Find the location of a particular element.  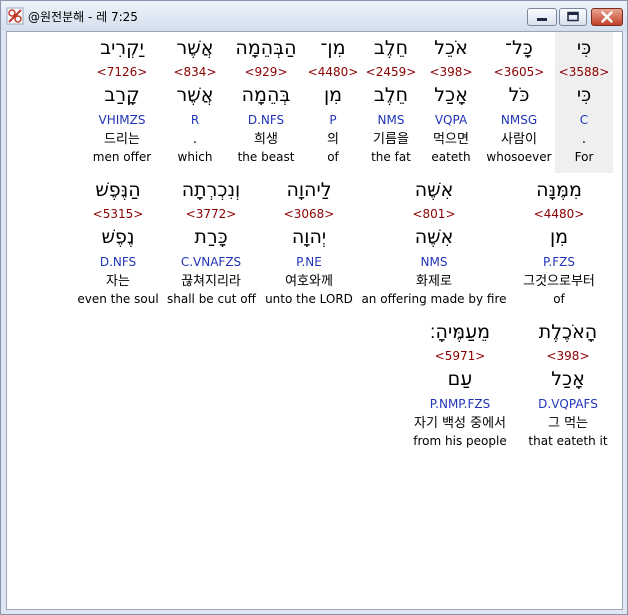

korean-gloss: 자는 is located at coordinates (118, 281).